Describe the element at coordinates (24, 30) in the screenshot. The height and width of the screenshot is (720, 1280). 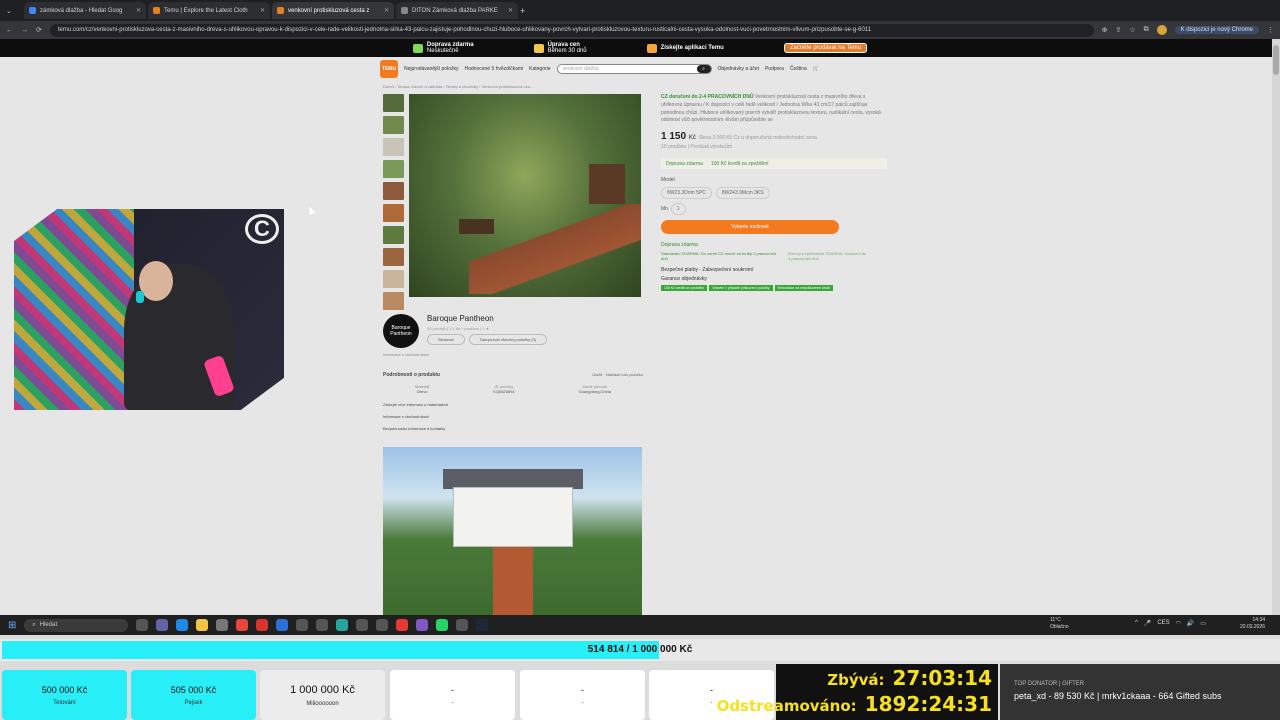
I see `forward-icon: →` at that location.